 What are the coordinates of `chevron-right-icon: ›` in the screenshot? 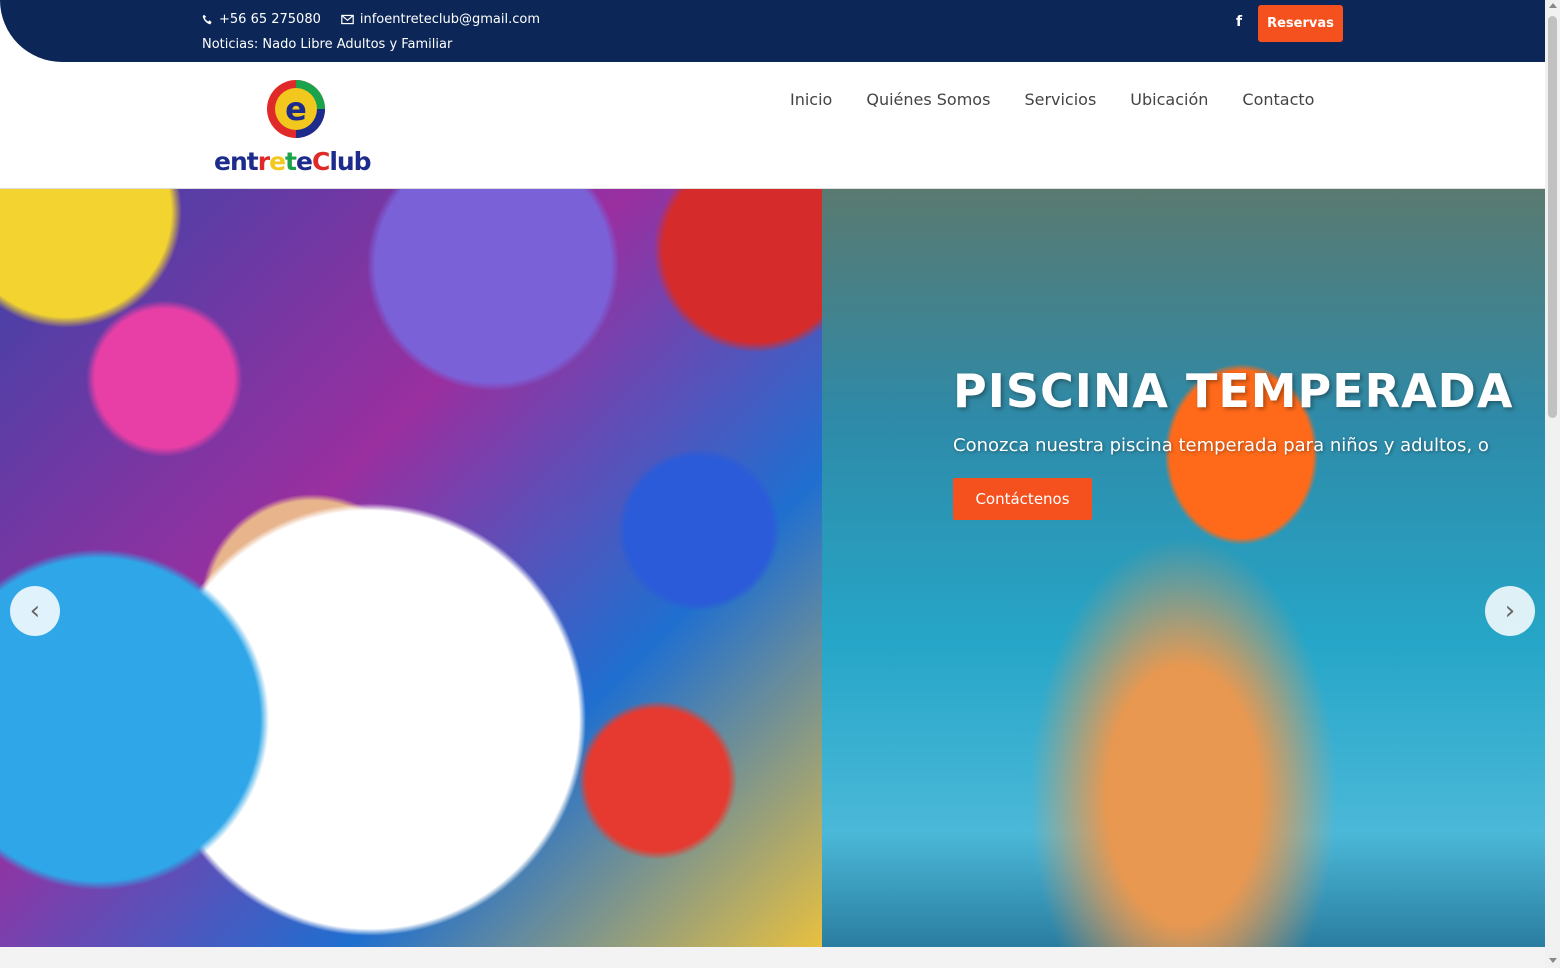 It's located at (1510, 611).